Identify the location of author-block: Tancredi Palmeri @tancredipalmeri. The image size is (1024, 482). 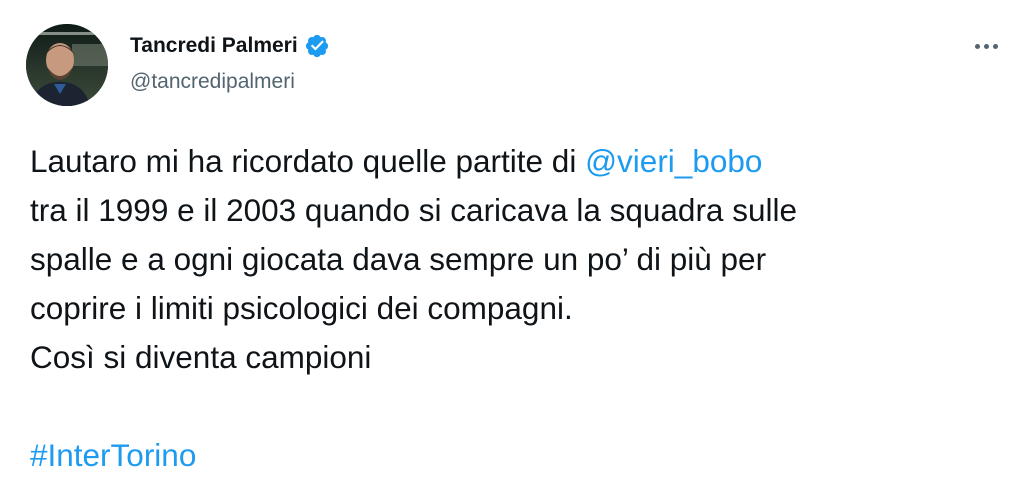
(230, 63).